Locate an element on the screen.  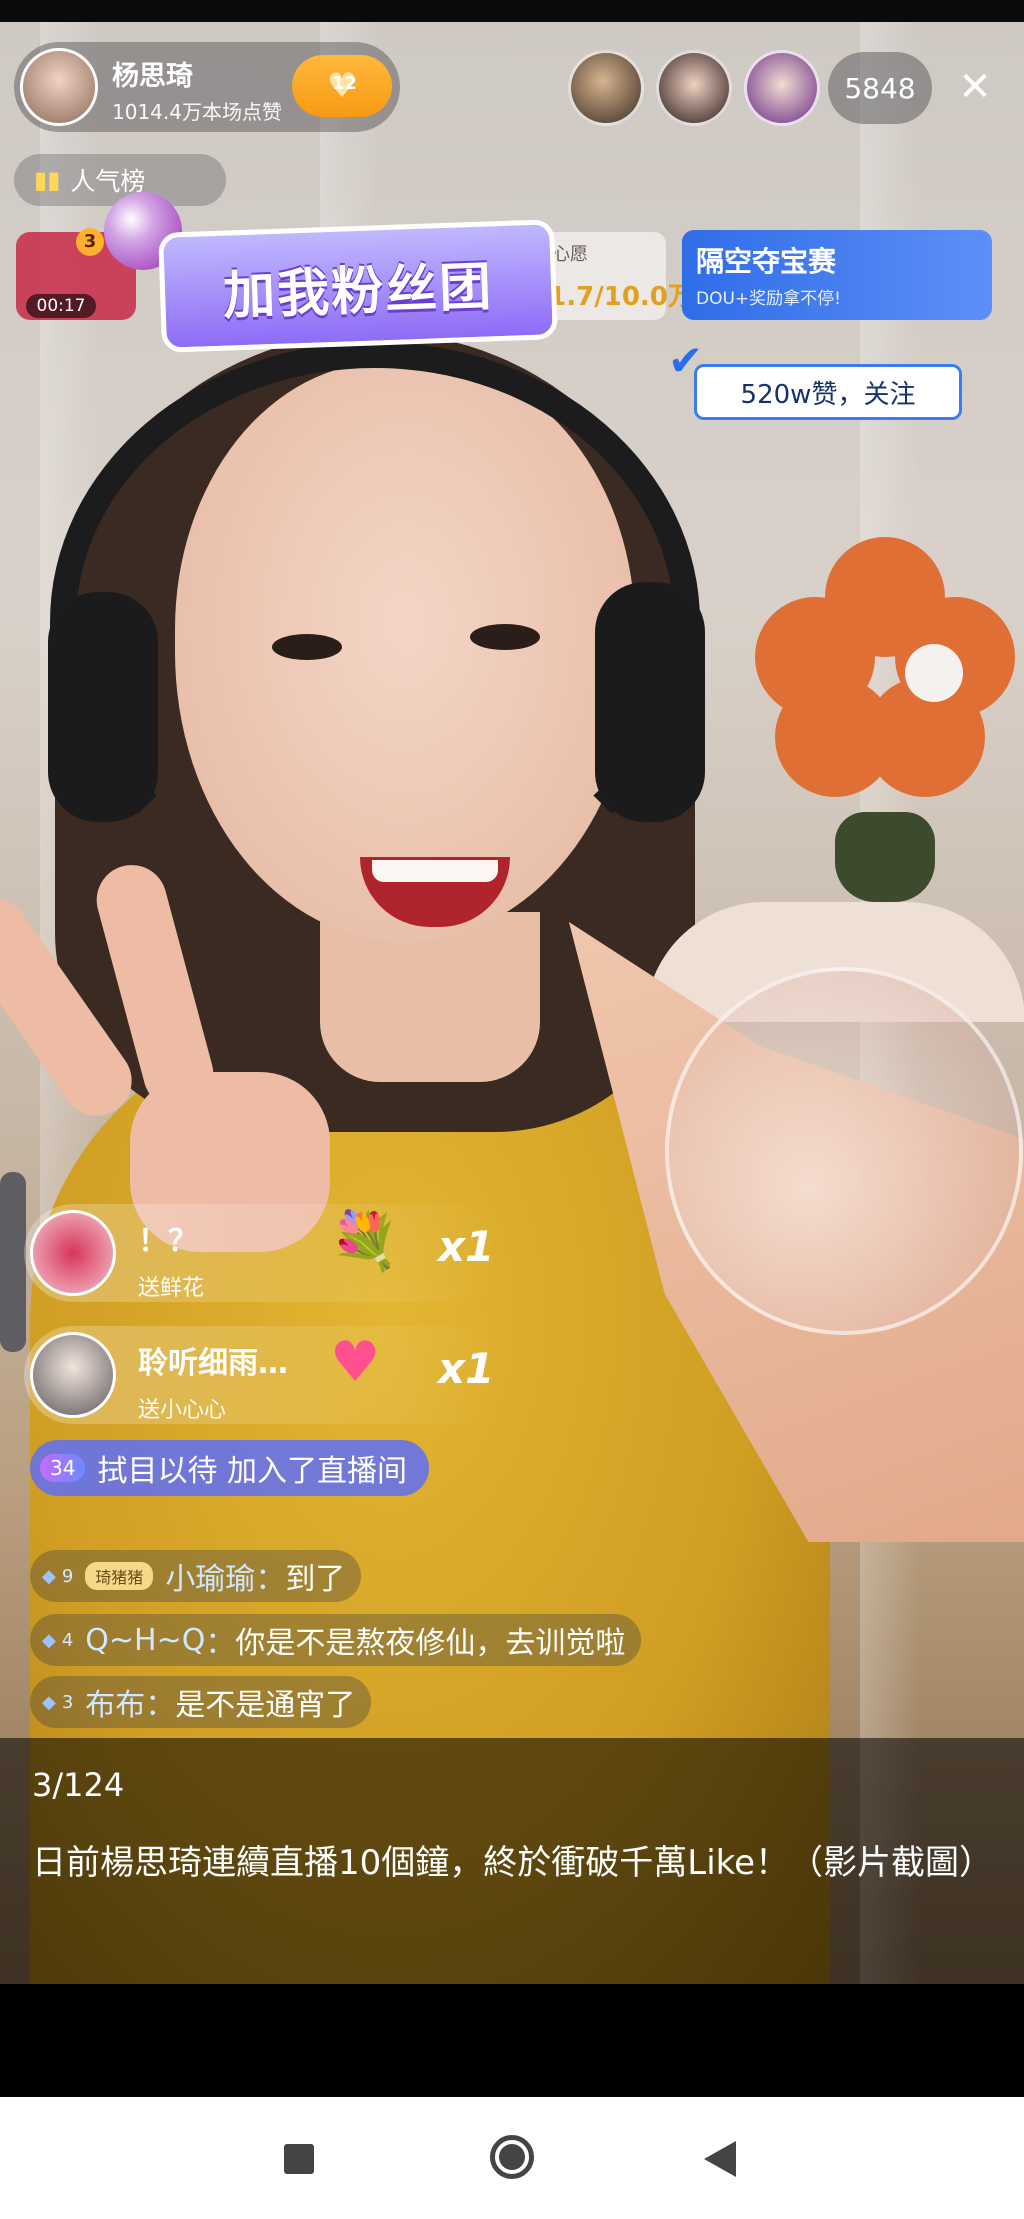
chat-message: ◆ 9 琦猪猪 小瑜瑜： 到了 is located at coordinates (196, 1576).